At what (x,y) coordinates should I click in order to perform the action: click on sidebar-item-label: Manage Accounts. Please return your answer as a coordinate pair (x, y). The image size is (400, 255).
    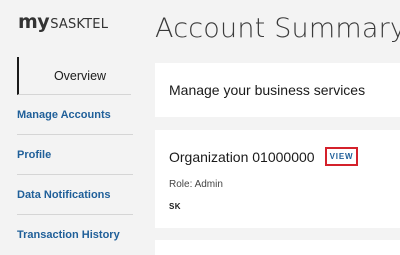
    Looking at the image, I should click on (64, 114).